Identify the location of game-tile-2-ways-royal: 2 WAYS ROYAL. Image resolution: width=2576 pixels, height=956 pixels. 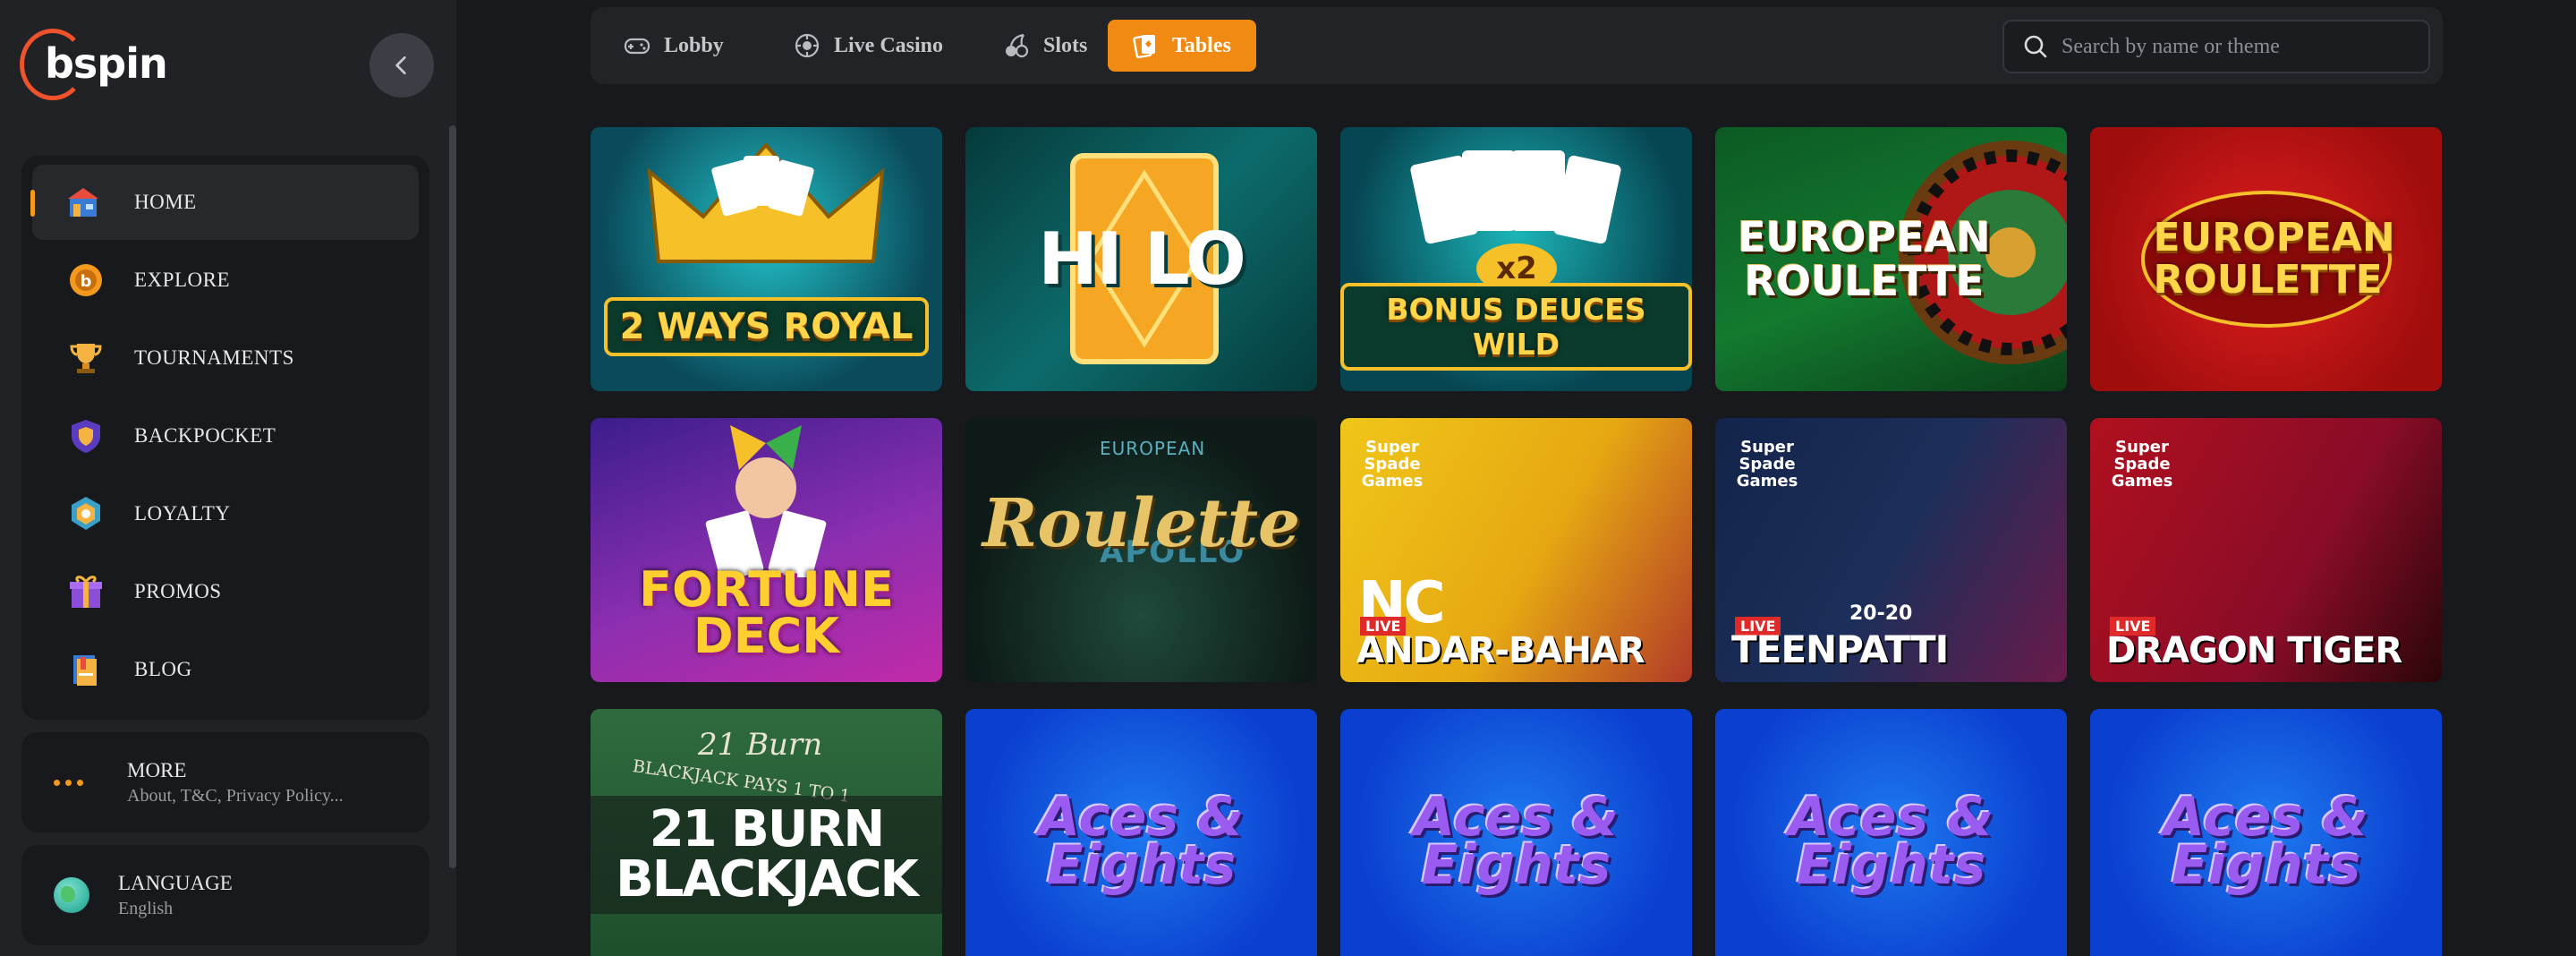
(766, 259).